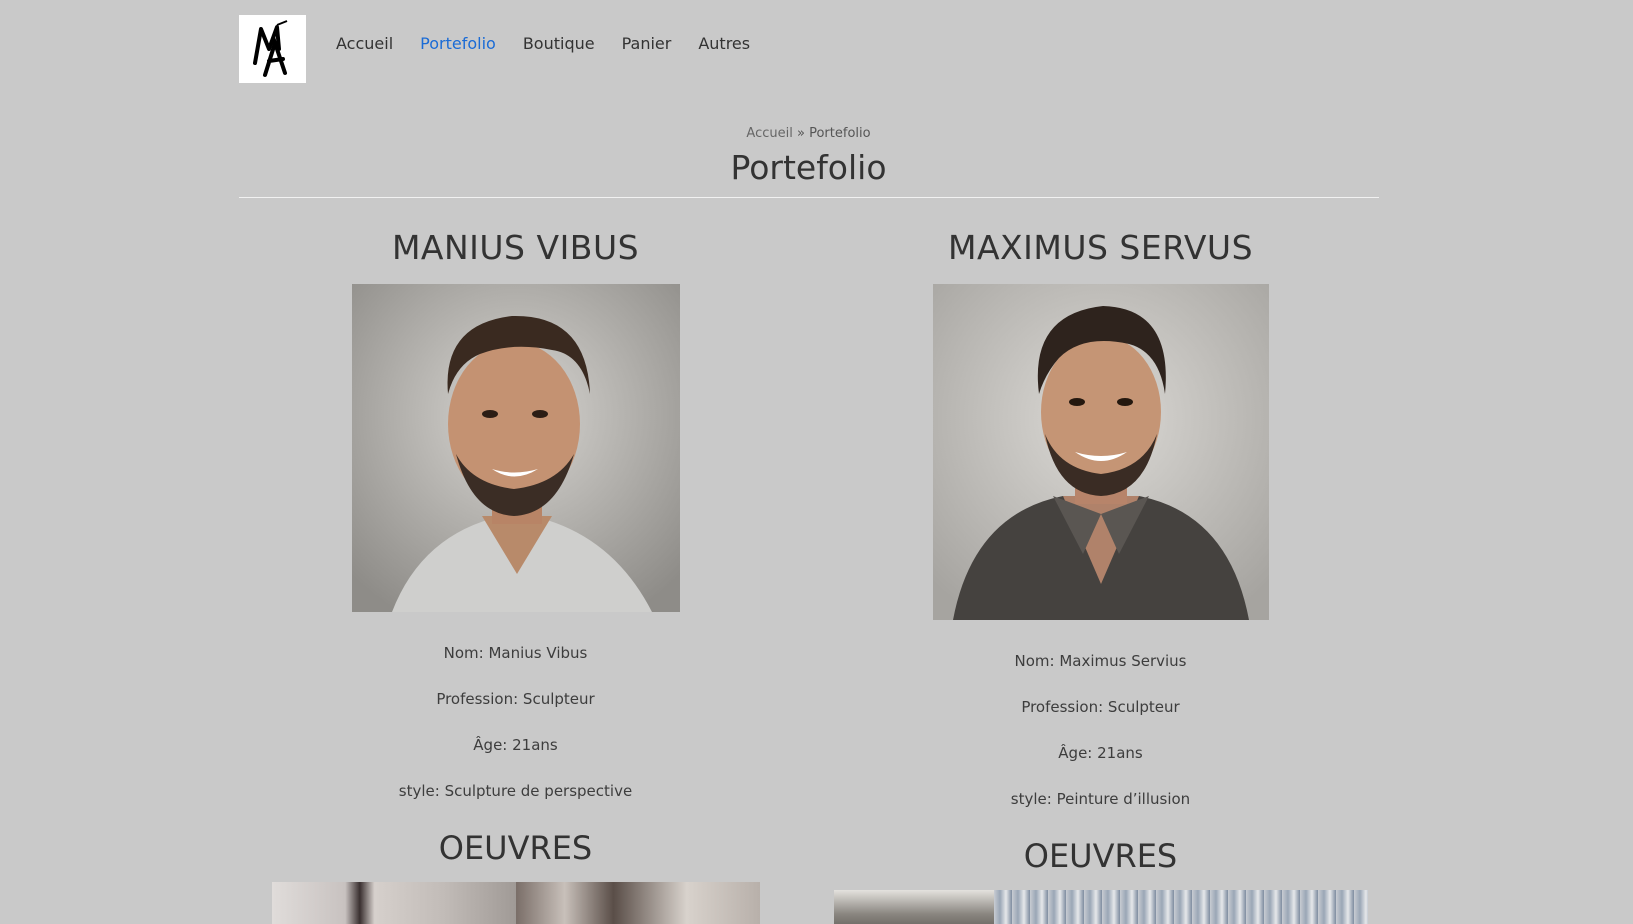 This screenshot has height=924, width=1633. Describe the element at coordinates (458, 44) in the screenshot. I see `nav-portefolio: Portefolio` at that location.